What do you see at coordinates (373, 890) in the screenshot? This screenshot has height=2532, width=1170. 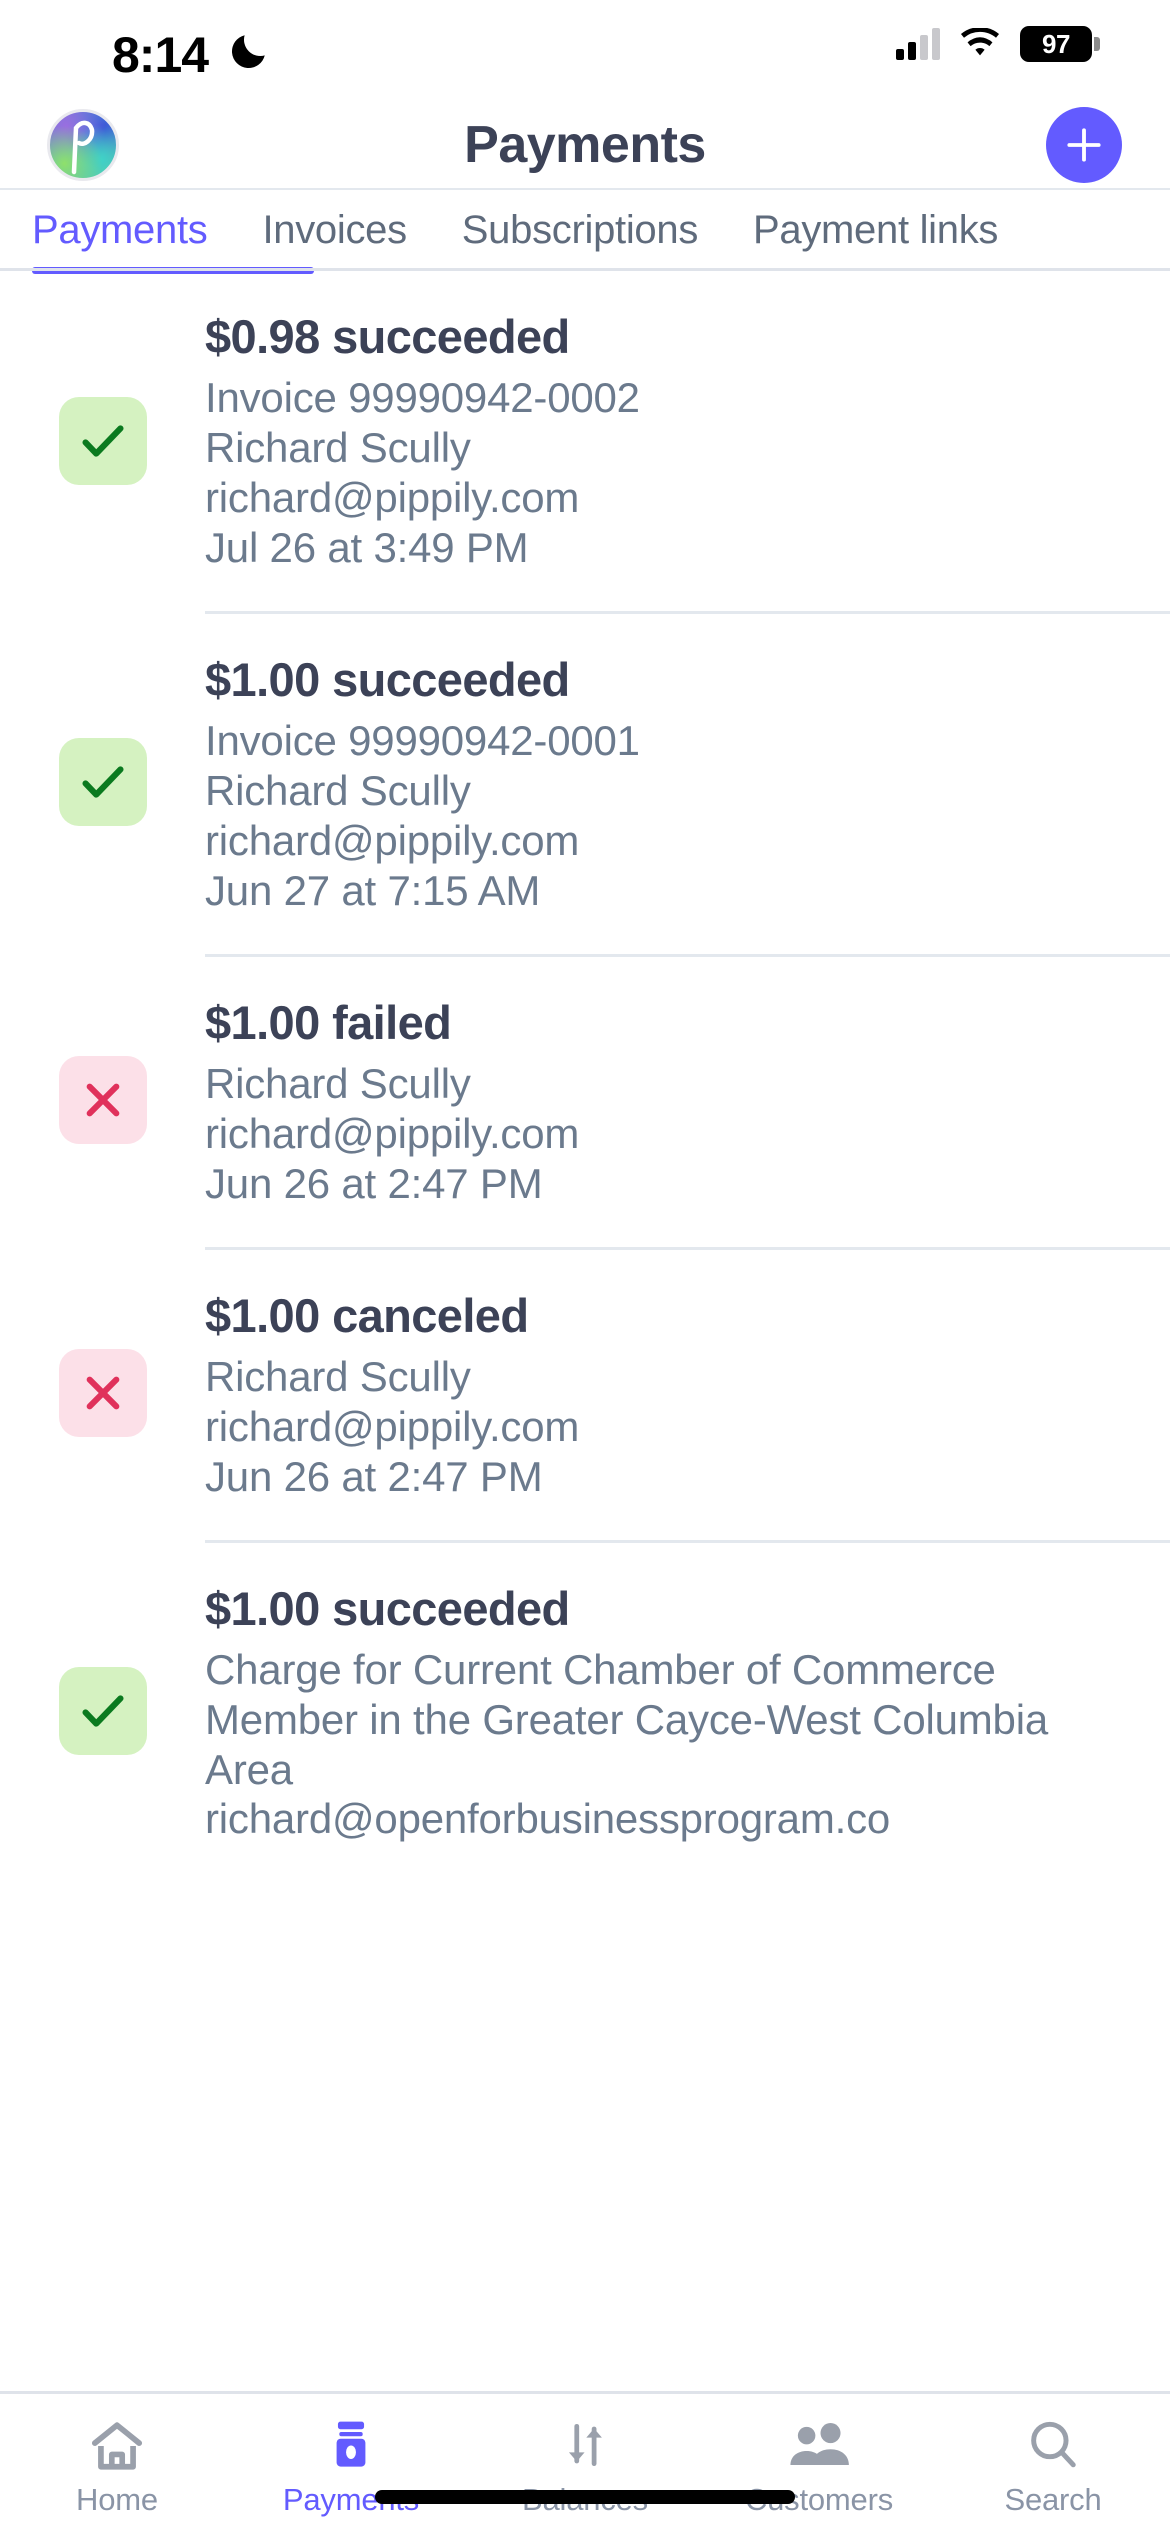 I see `payment-timestamp: Jun 27 at 7:15 AM` at bounding box center [373, 890].